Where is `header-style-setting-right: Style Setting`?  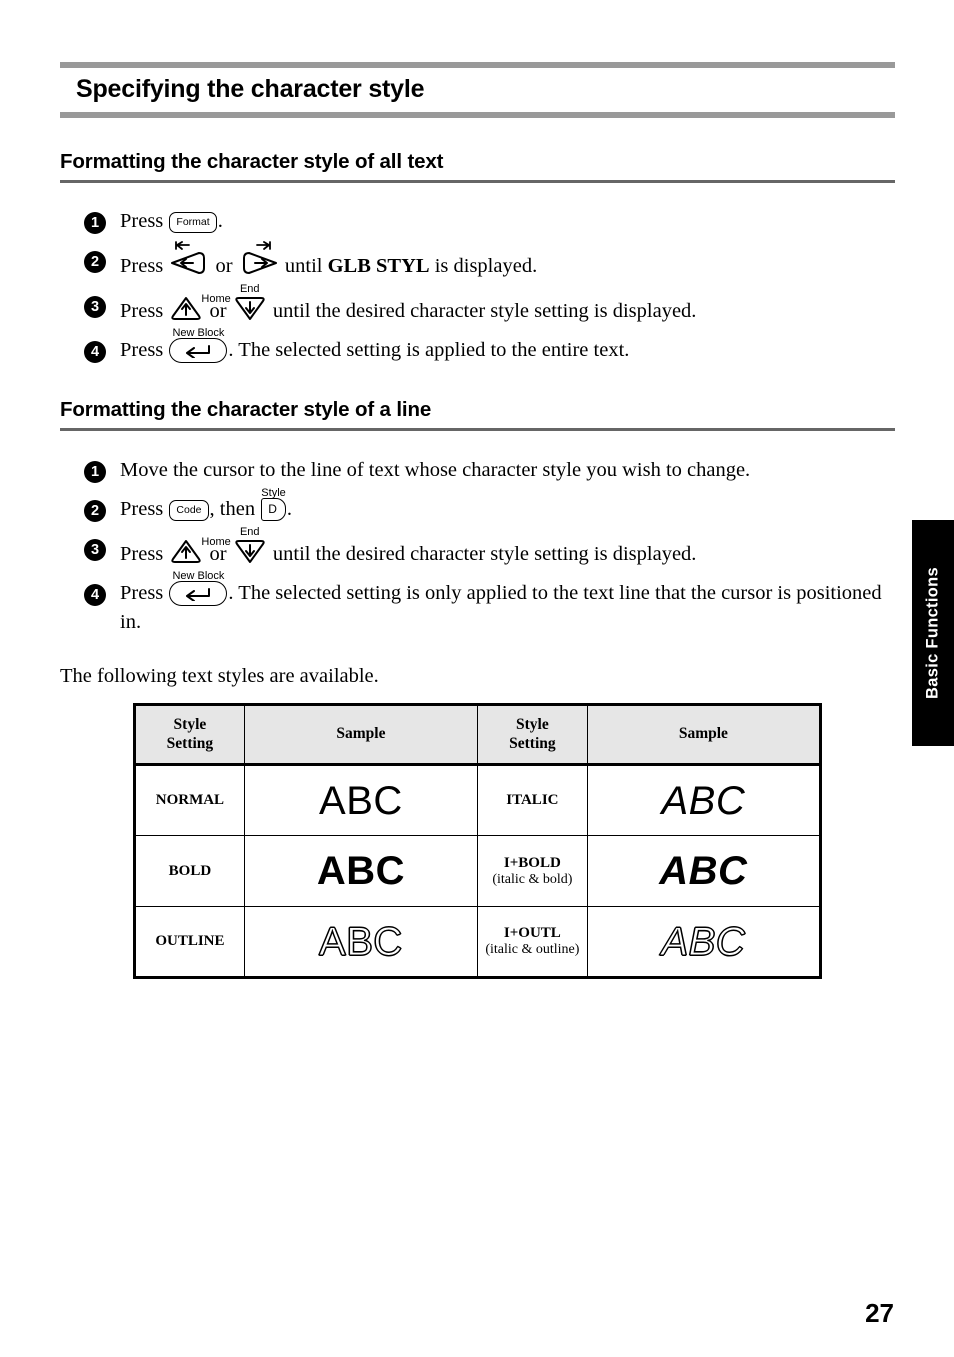 header-style-setting-right: Style Setting is located at coordinates (532, 735).